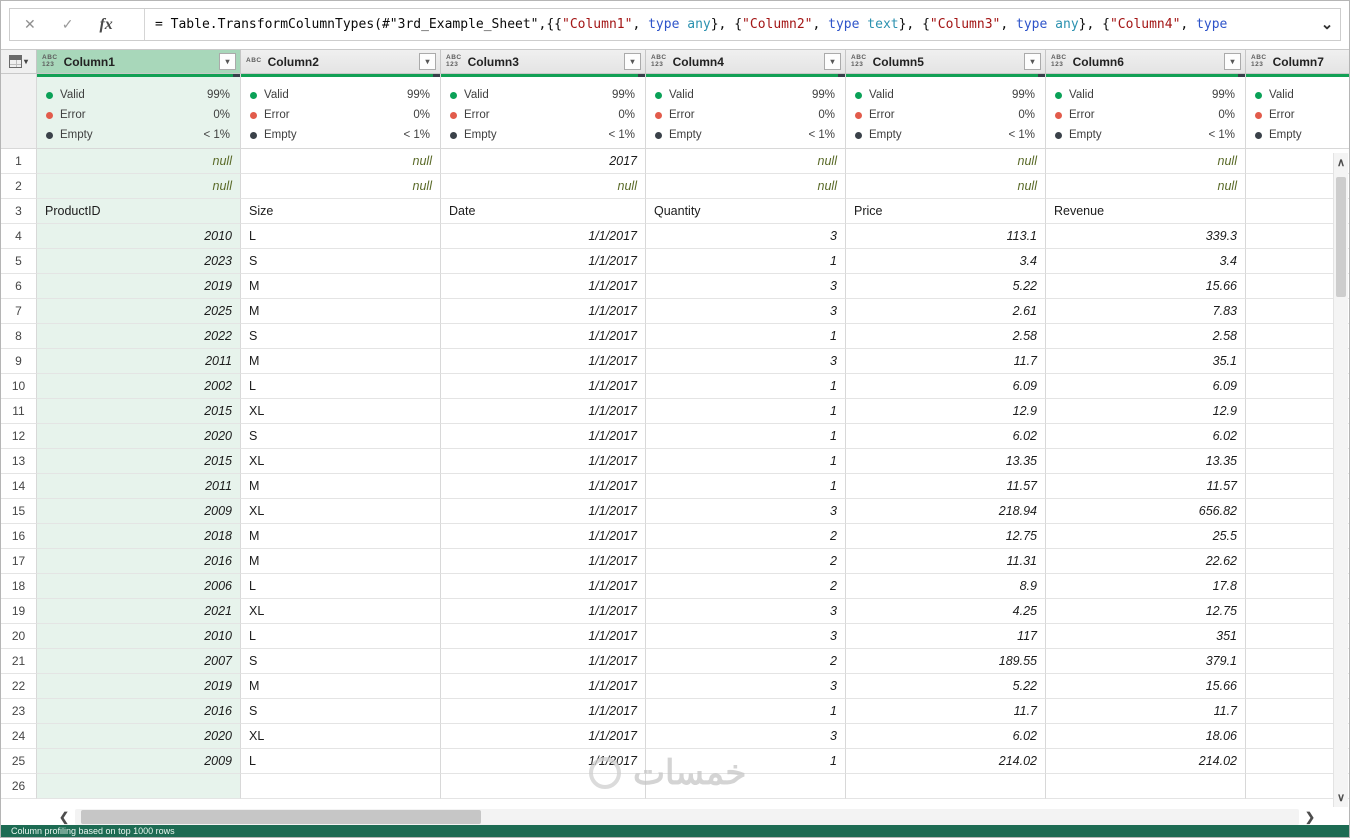 Image resolution: width=1350 pixels, height=838 pixels. I want to click on cell: 2020, so click(139, 436).